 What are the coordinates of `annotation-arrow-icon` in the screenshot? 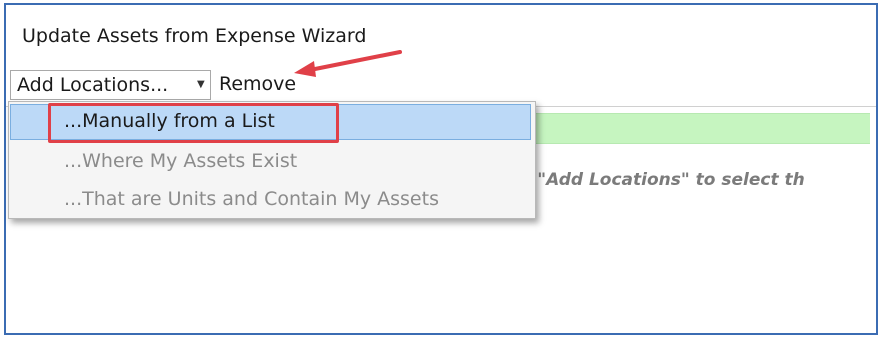 It's located at (348, 63).